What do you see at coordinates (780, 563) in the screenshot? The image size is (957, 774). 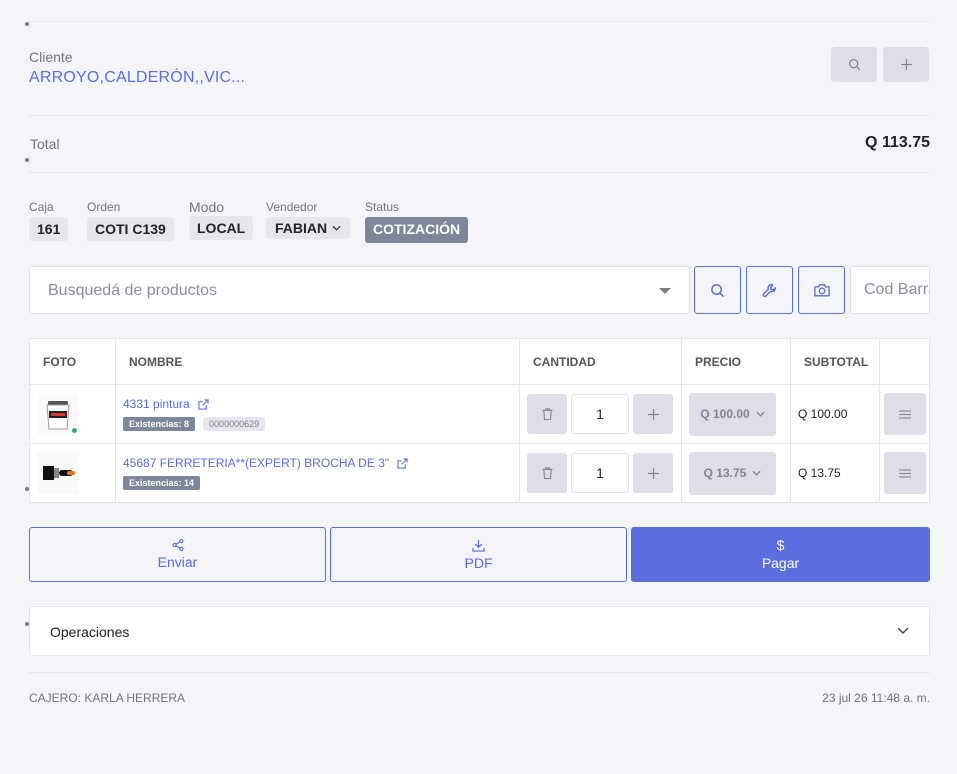 I see `pay-label: Pagar` at bounding box center [780, 563].